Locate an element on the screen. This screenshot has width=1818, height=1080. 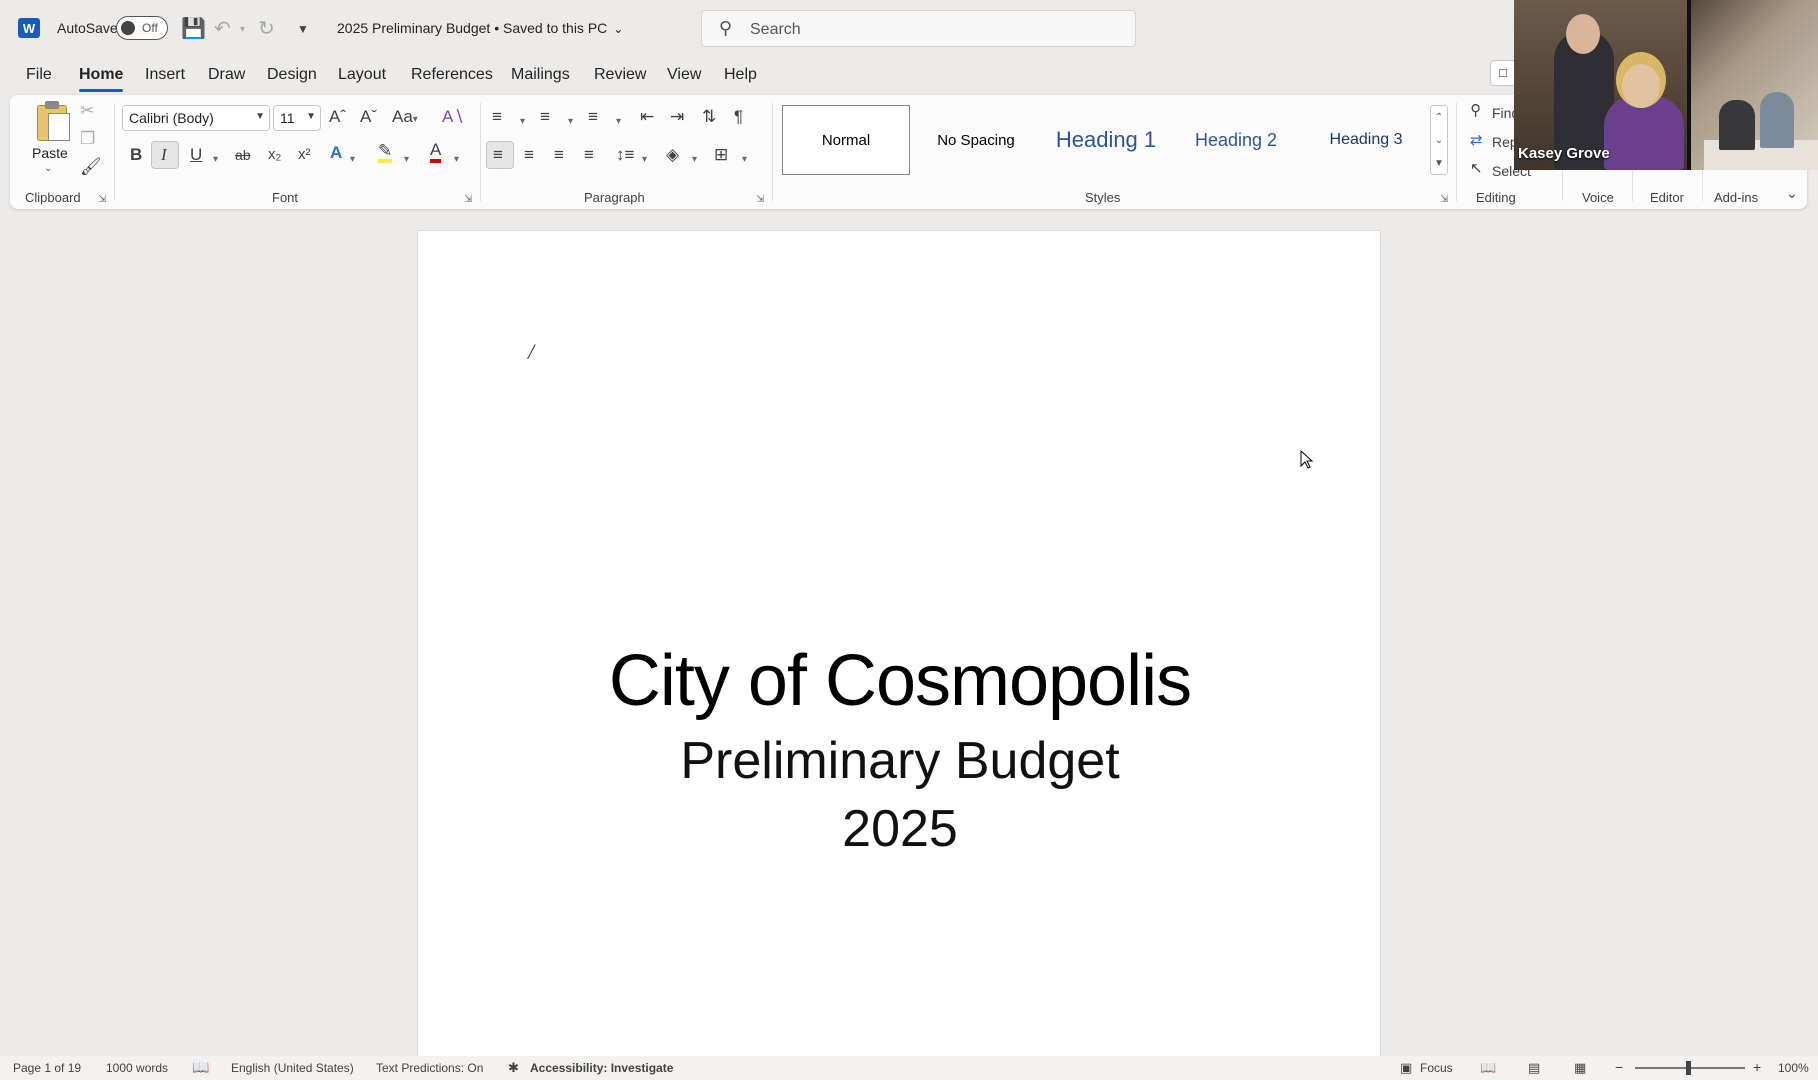
page-count: Page 1 of 19 is located at coordinates (47, 1068).